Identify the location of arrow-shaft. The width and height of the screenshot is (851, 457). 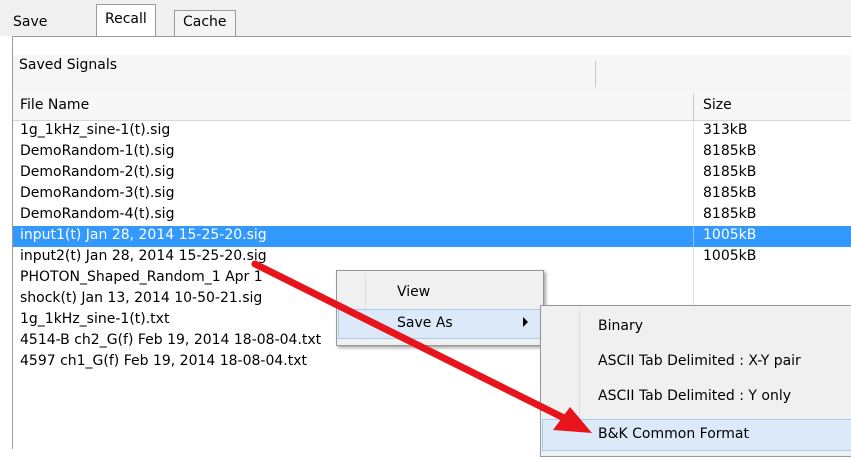
(413, 343).